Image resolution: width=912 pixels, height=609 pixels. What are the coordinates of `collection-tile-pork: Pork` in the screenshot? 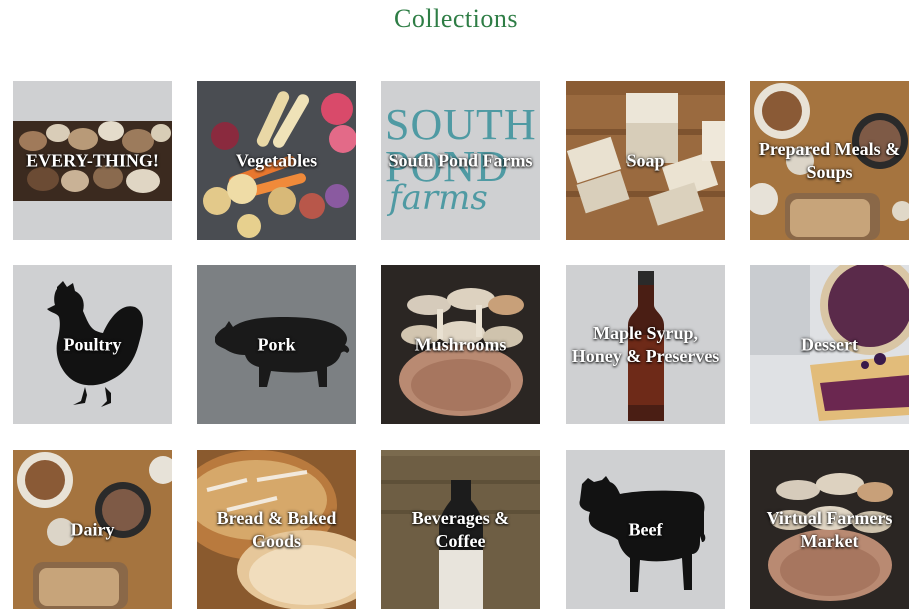 It's located at (276, 344).